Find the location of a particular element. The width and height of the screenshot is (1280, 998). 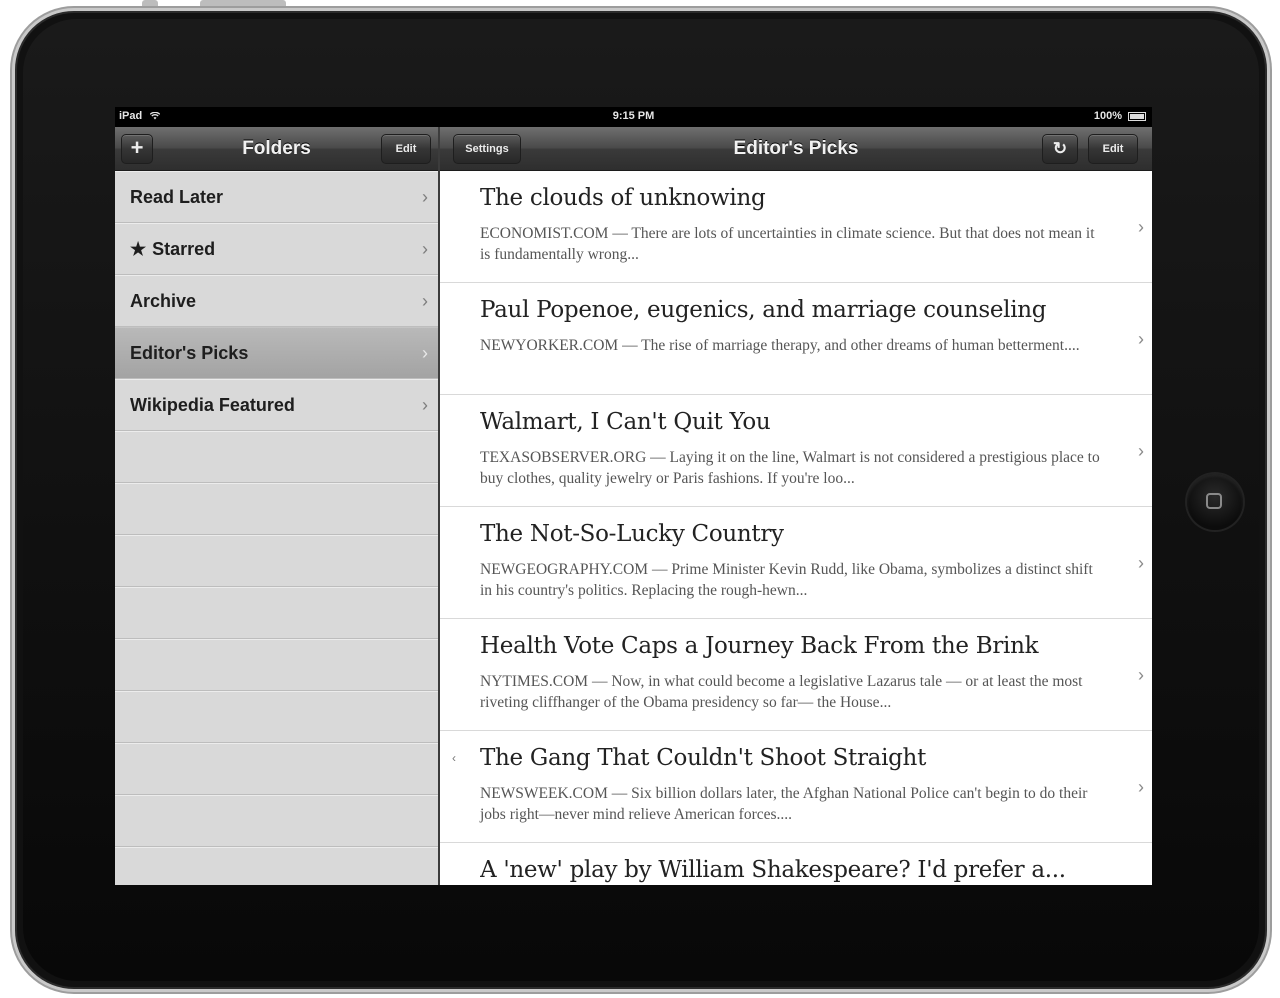

battery-icon is located at coordinates (1137, 116).